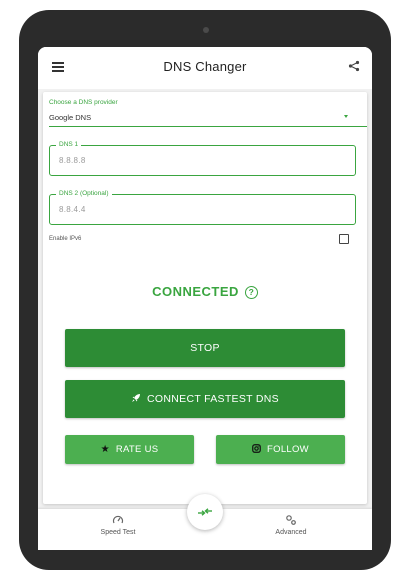 Image resolution: width=414 pixels, height=570 pixels. What do you see at coordinates (72, 209) in the screenshot?
I see `dns2-input: 8.8.4.4` at bounding box center [72, 209].